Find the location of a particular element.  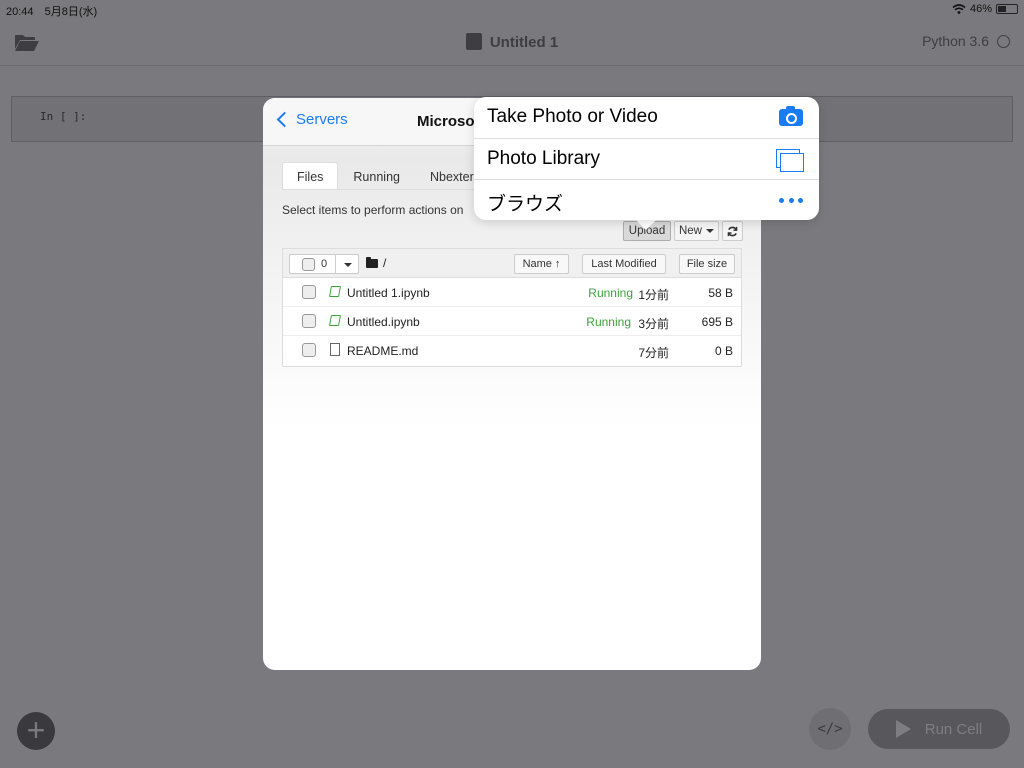

refresh-icon is located at coordinates (732, 231).